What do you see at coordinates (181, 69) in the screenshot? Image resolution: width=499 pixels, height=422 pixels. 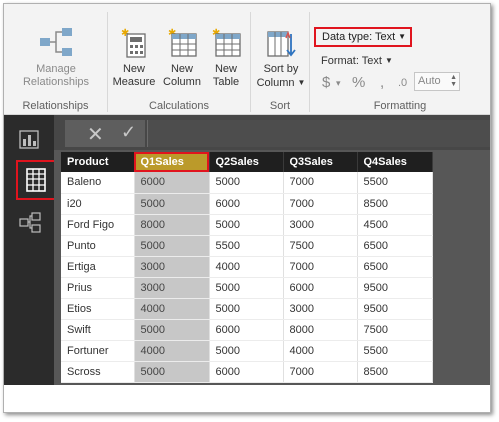 I see `new-column-label-1: New` at bounding box center [181, 69].